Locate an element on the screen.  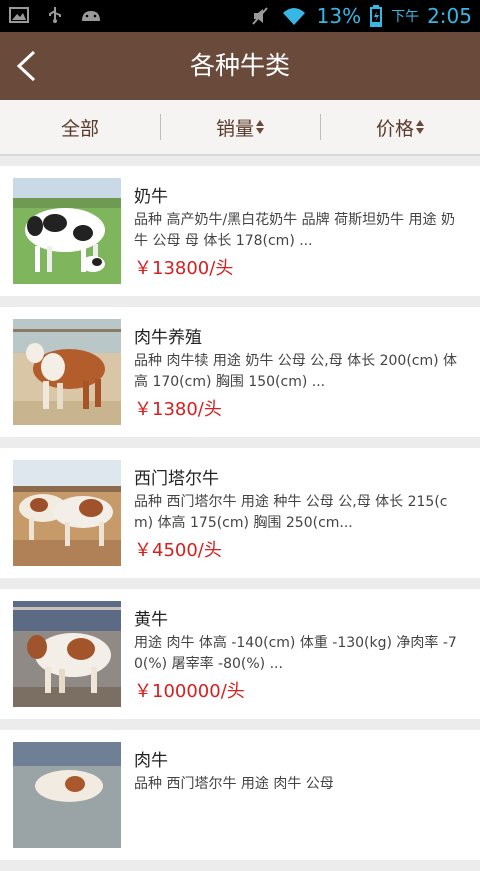
list-item: 肉牛 品种 西门塔尔牛 用途 肉牛 公母 is located at coordinates (240, 795).